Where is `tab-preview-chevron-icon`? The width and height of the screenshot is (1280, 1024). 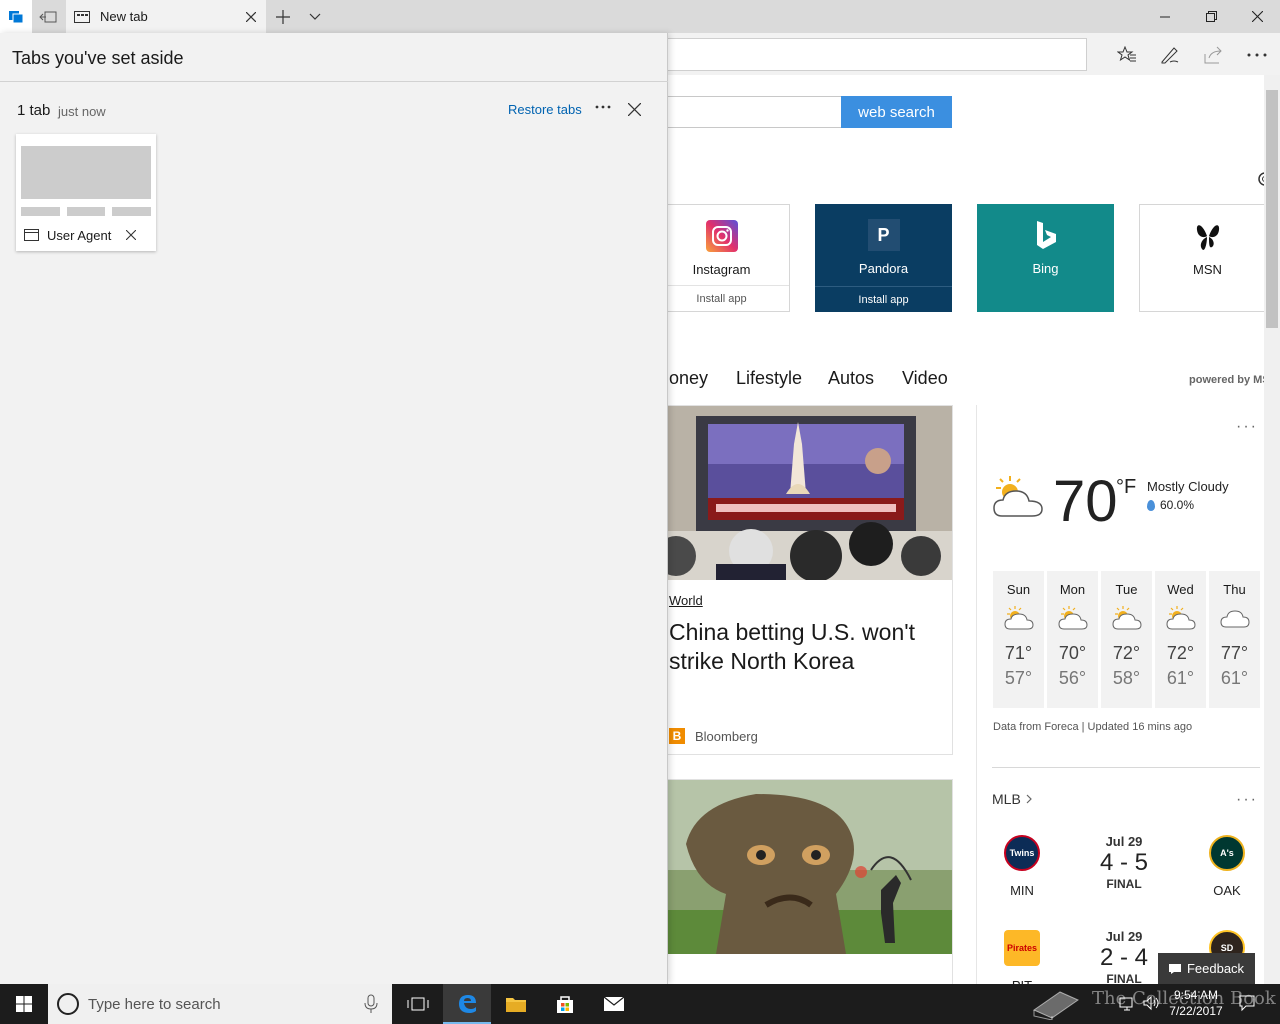 tab-preview-chevron-icon is located at coordinates (315, 16).